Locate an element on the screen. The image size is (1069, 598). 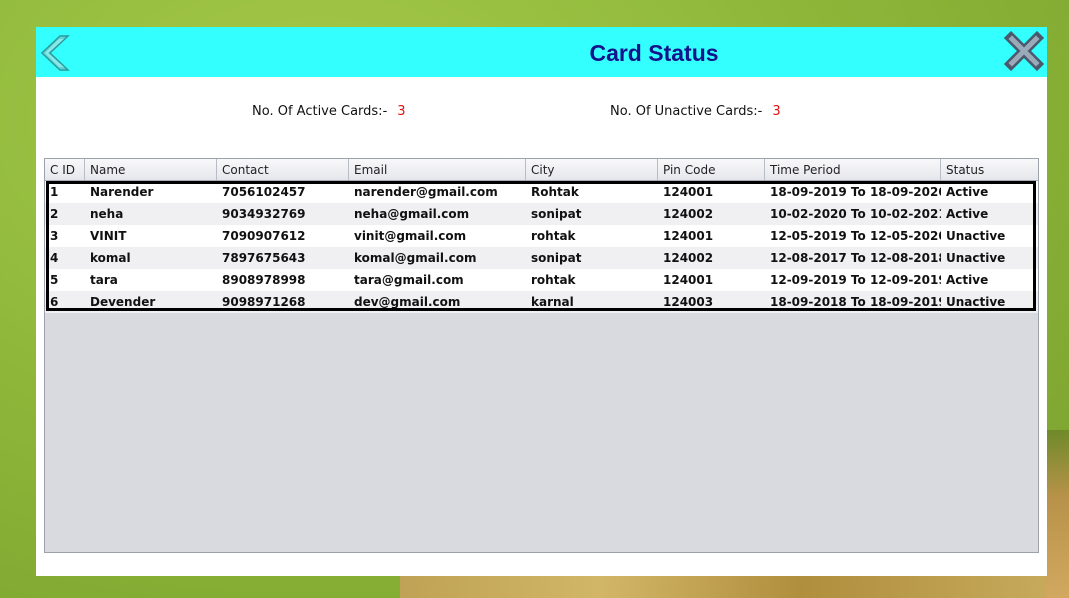
cell-email: vinit@gmail.com is located at coordinates (410, 236).